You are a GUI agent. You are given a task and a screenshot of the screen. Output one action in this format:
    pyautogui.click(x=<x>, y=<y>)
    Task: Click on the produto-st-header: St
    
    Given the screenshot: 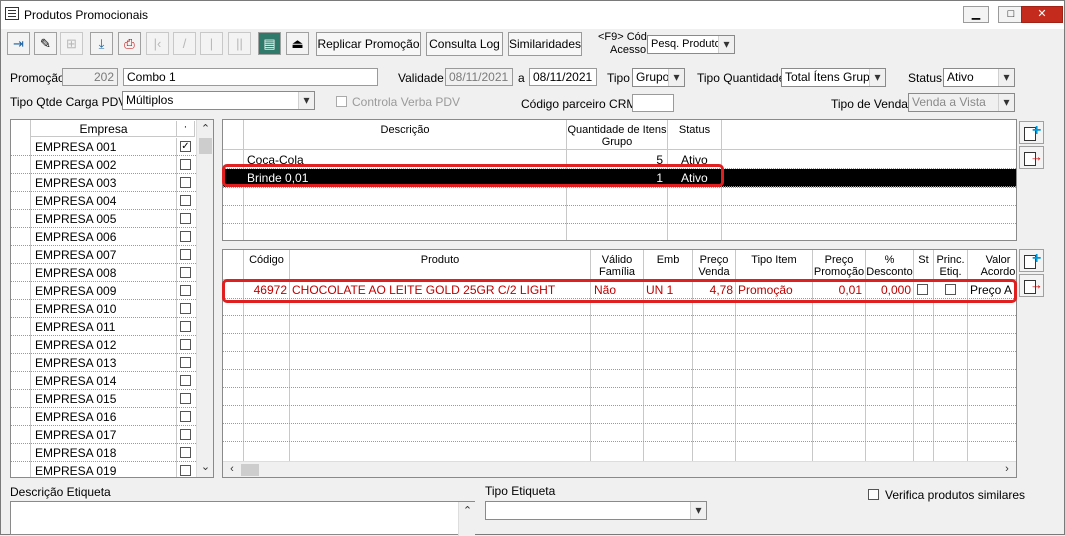 What is the action you would take?
    pyautogui.click(x=923, y=260)
    